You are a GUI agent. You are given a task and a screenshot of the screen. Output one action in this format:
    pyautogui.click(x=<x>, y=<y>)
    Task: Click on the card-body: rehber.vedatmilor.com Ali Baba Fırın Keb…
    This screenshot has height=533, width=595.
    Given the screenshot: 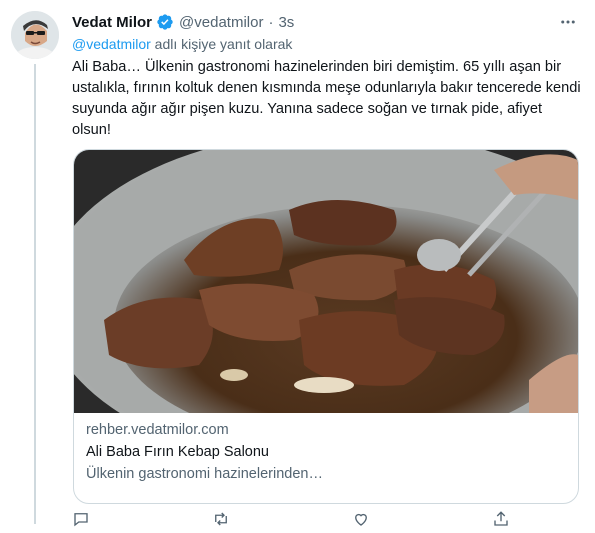 What is the action you would take?
    pyautogui.click(x=326, y=452)
    